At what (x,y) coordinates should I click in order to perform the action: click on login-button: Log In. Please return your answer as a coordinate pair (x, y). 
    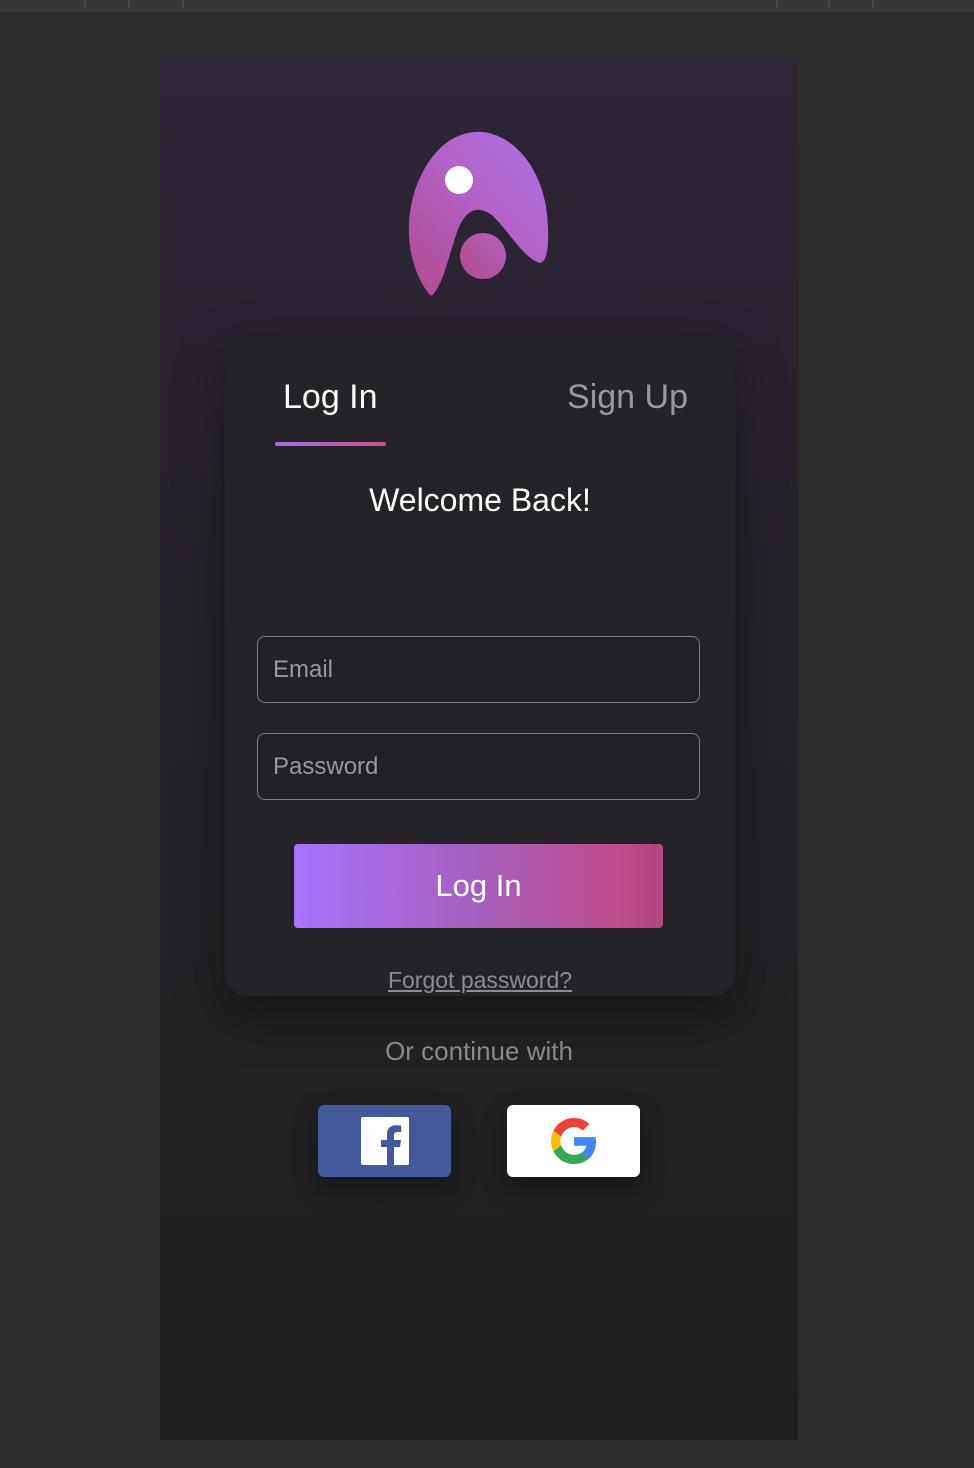
    Looking at the image, I should click on (478, 886).